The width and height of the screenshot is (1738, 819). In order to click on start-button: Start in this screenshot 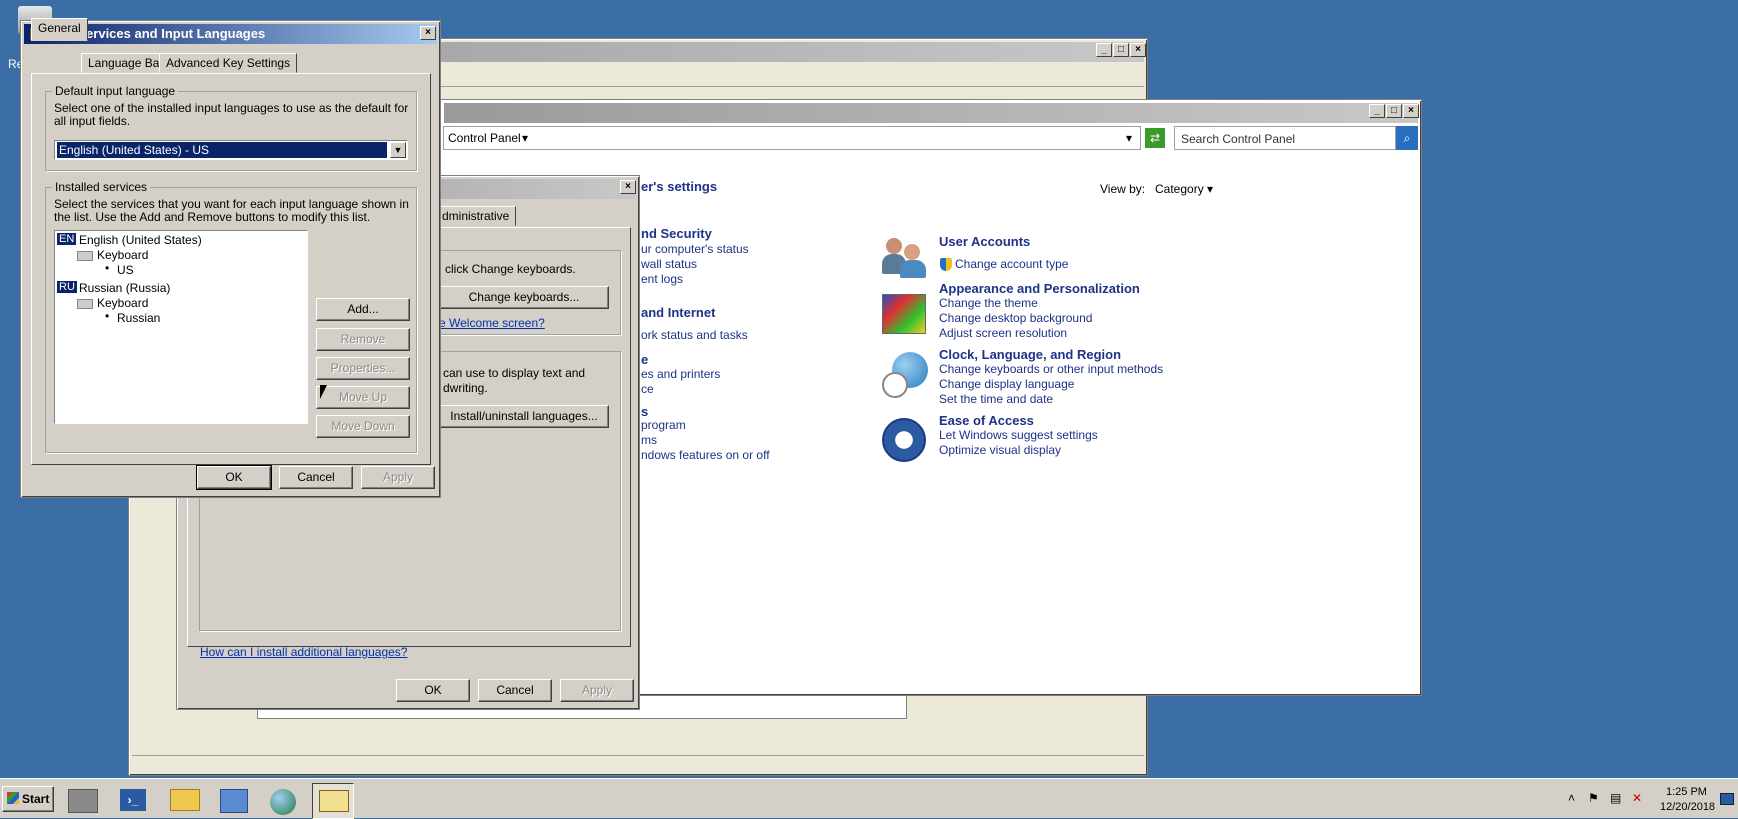, I will do `click(28, 799)`.